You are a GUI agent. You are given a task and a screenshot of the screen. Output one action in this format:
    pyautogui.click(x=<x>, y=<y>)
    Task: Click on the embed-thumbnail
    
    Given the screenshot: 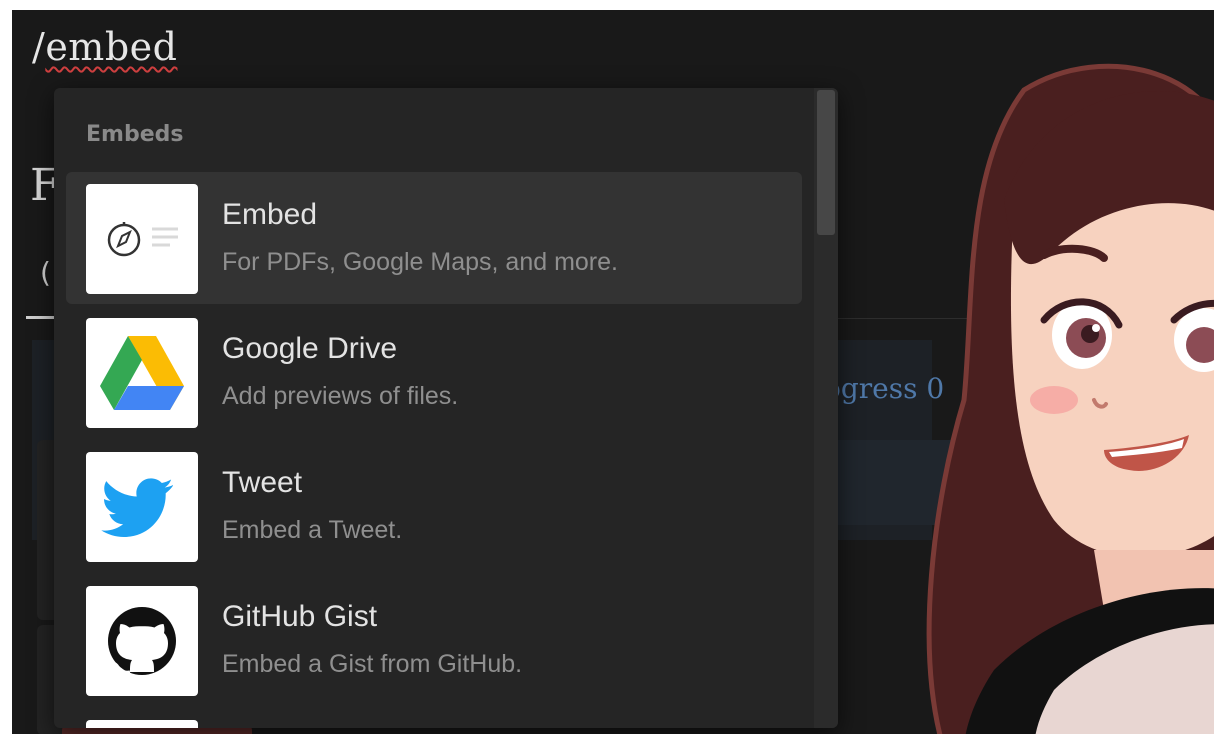 What is the action you would take?
    pyautogui.click(x=142, y=239)
    